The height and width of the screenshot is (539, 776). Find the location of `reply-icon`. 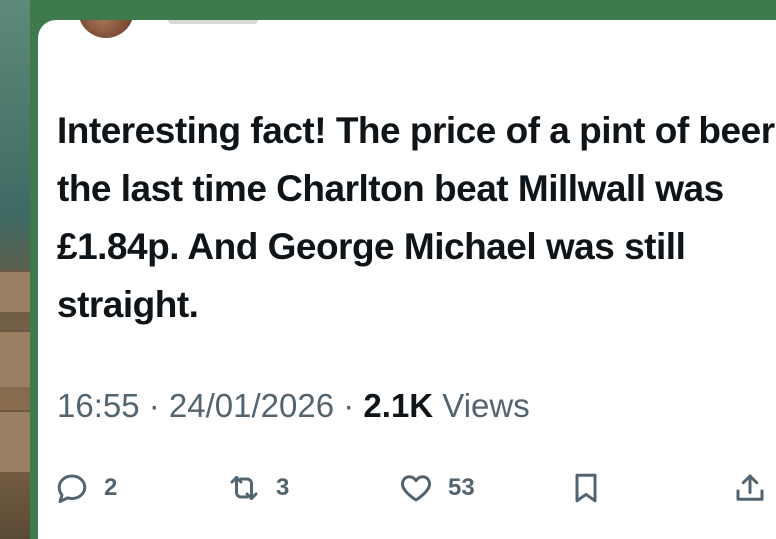

reply-icon is located at coordinates (72, 488).